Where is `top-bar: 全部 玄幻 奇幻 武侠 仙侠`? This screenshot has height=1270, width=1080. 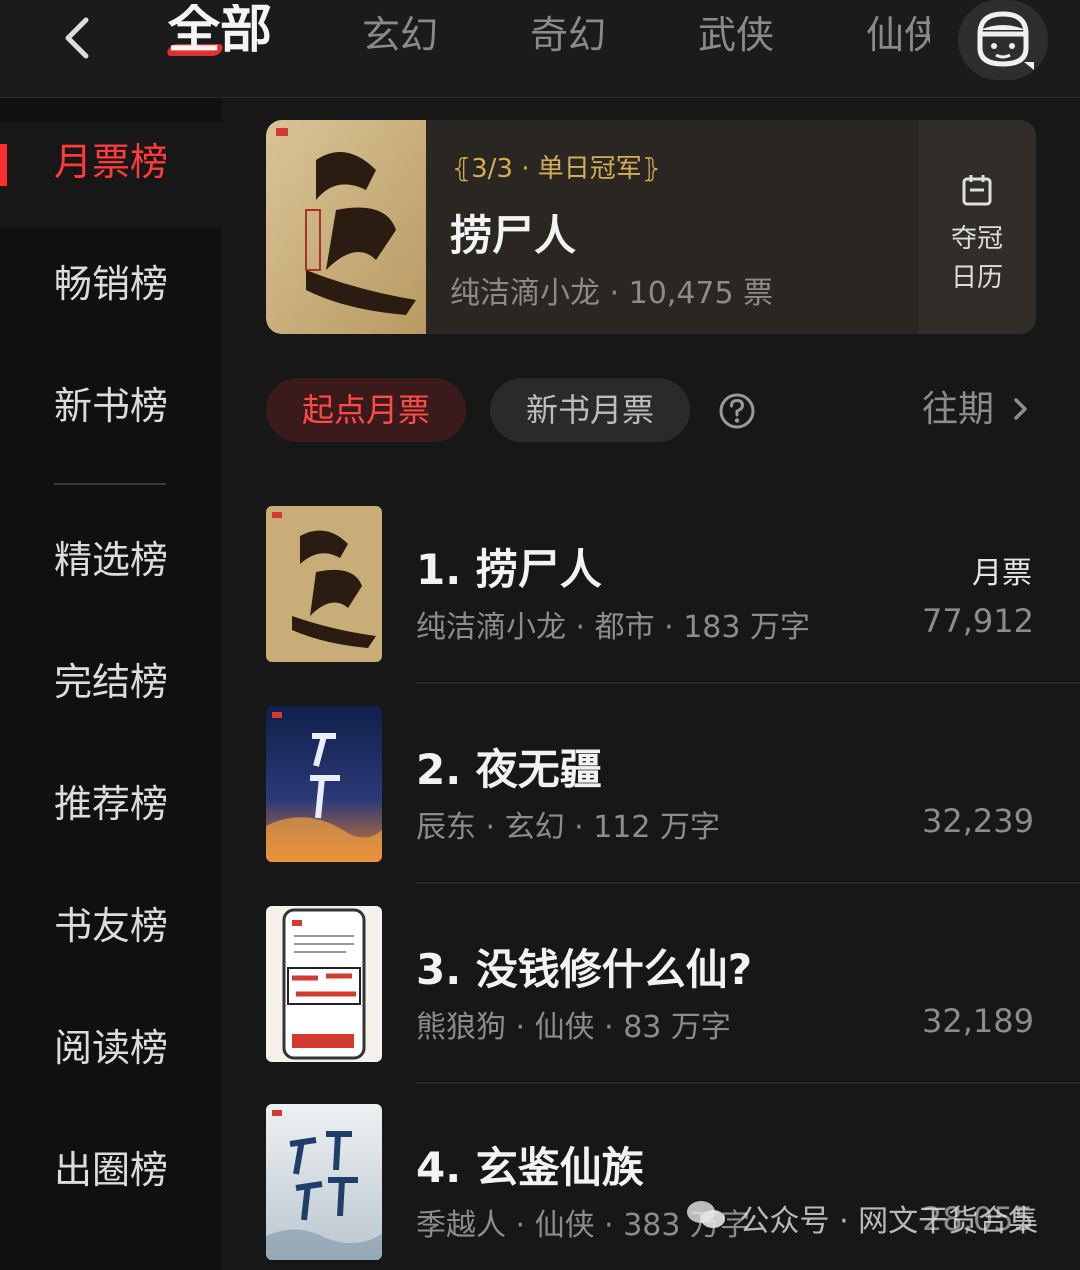 top-bar: 全部 玄幻 奇幻 武侠 仙侠 is located at coordinates (540, 49).